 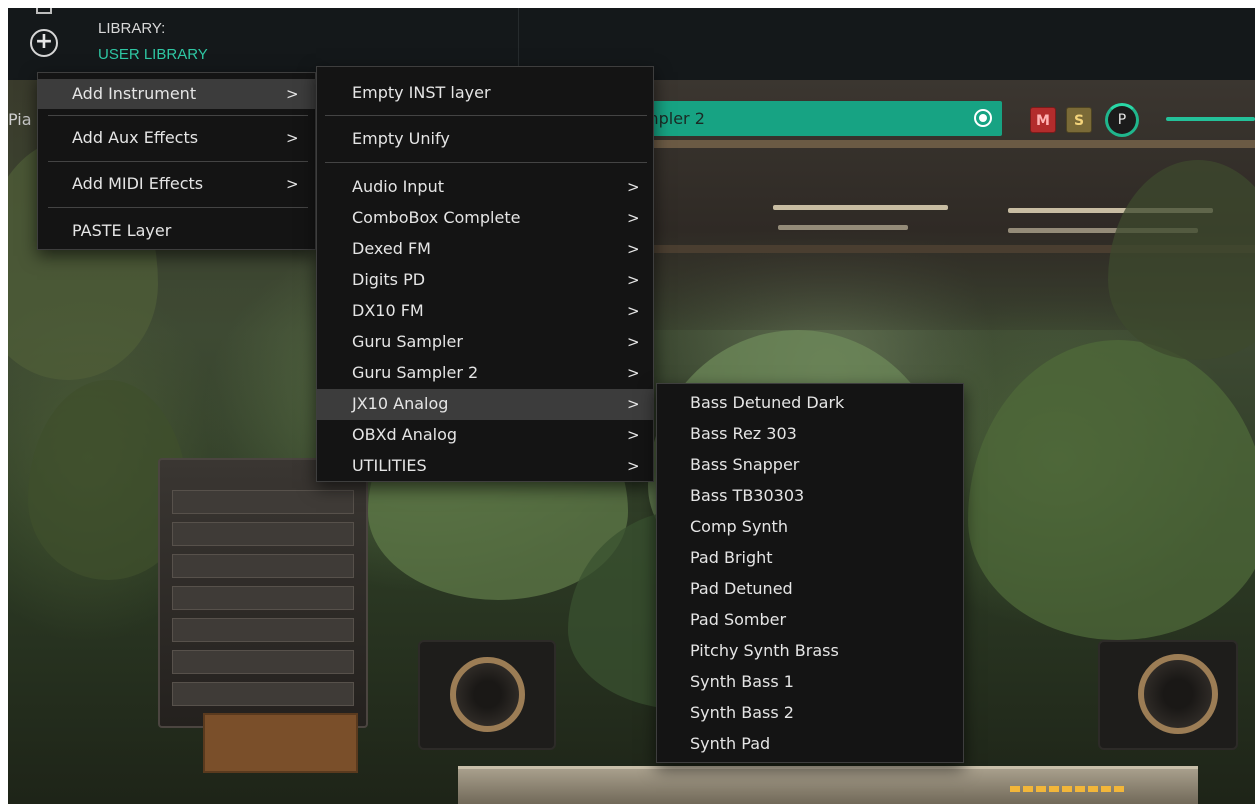 What do you see at coordinates (389, 465) in the screenshot?
I see `menu-item-label: UTILITIES` at bounding box center [389, 465].